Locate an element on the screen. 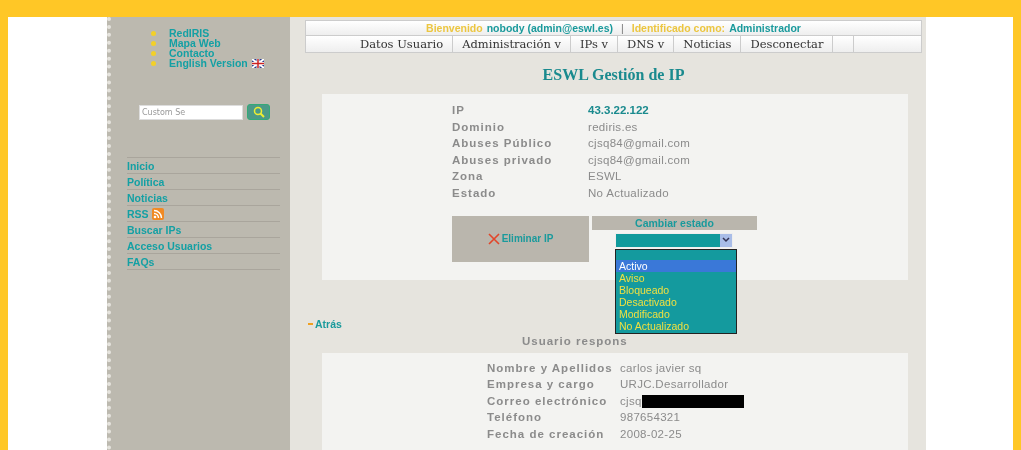  field-value: 2008-02-25 is located at coordinates (651, 434).